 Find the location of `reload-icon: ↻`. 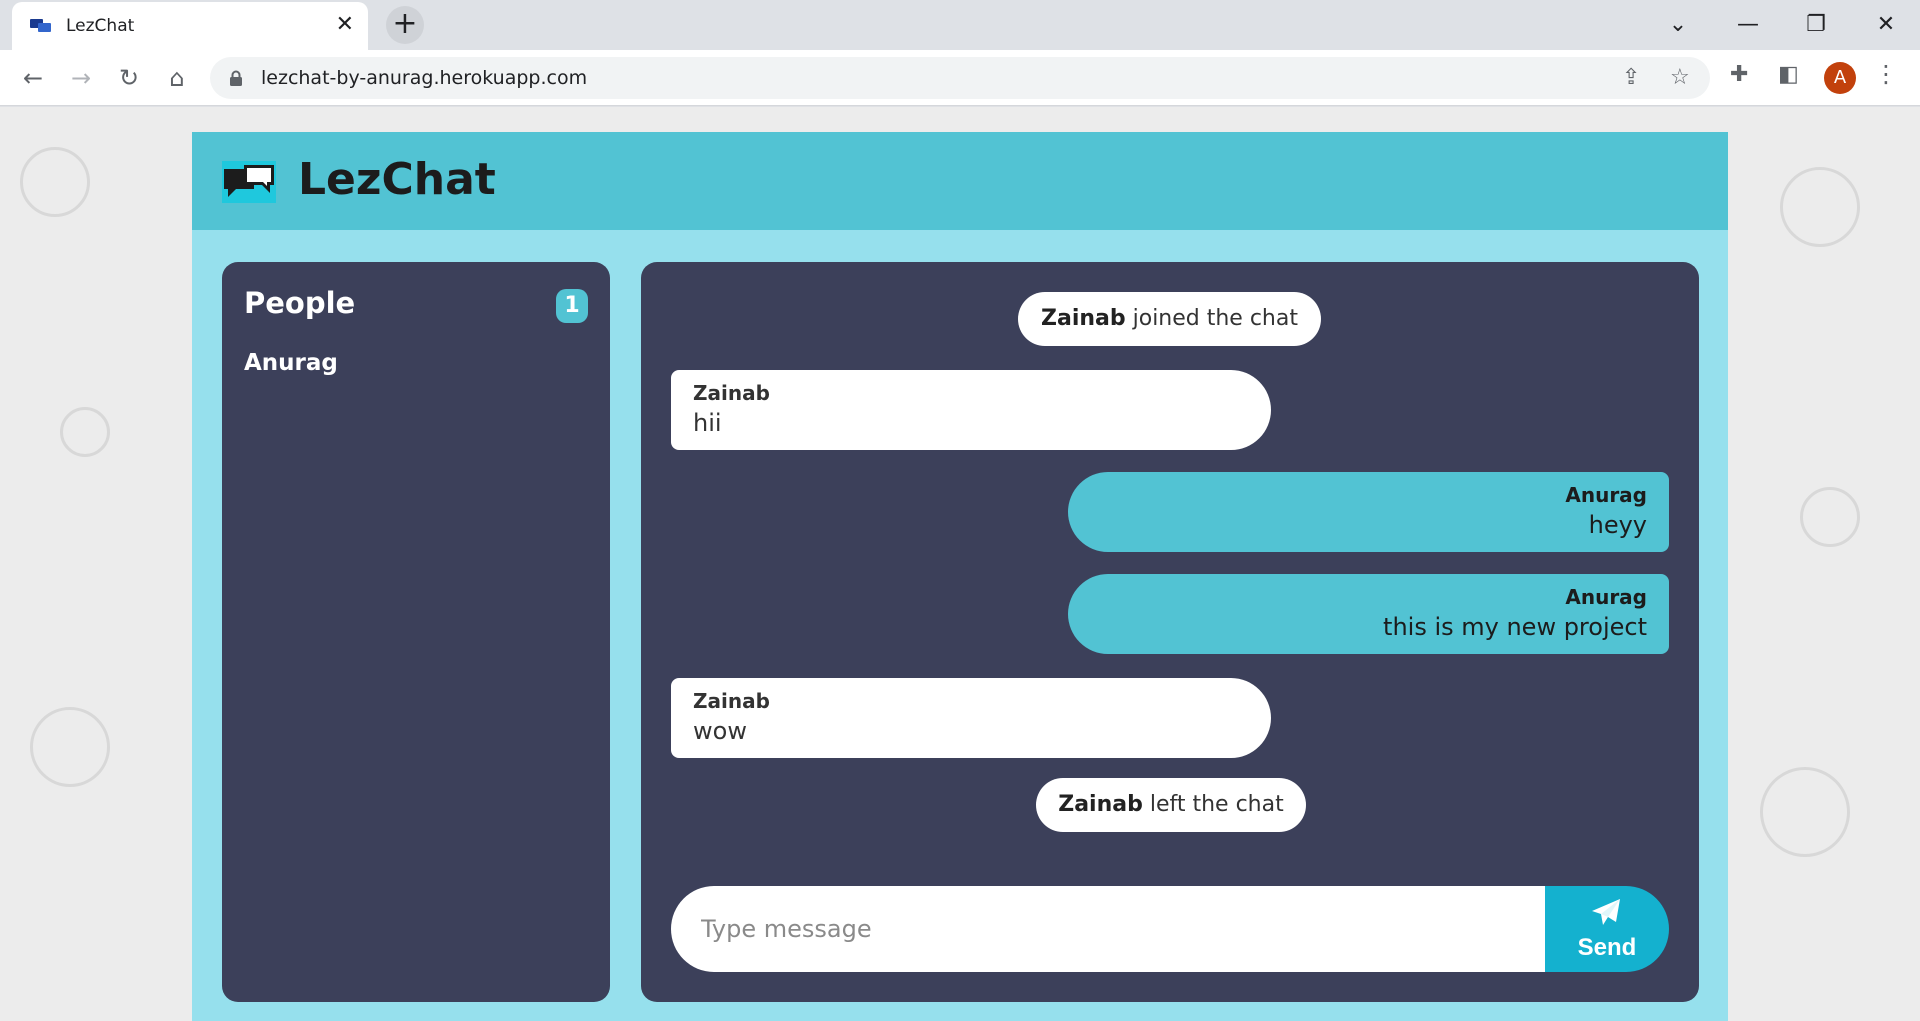

reload-icon: ↻ is located at coordinates (129, 78).